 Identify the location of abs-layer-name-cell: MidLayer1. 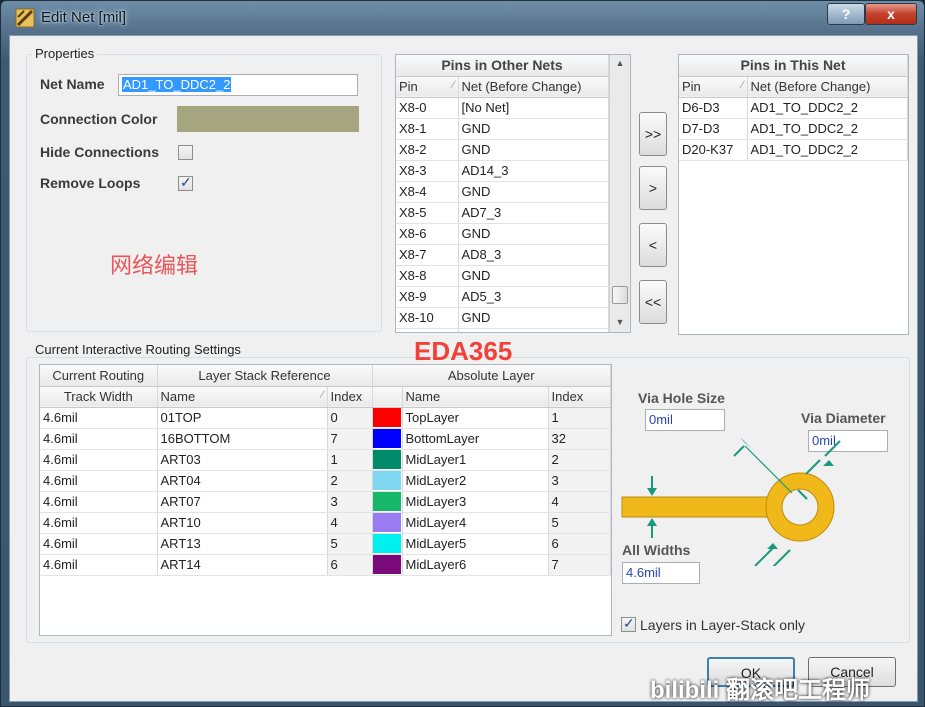
(475, 460).